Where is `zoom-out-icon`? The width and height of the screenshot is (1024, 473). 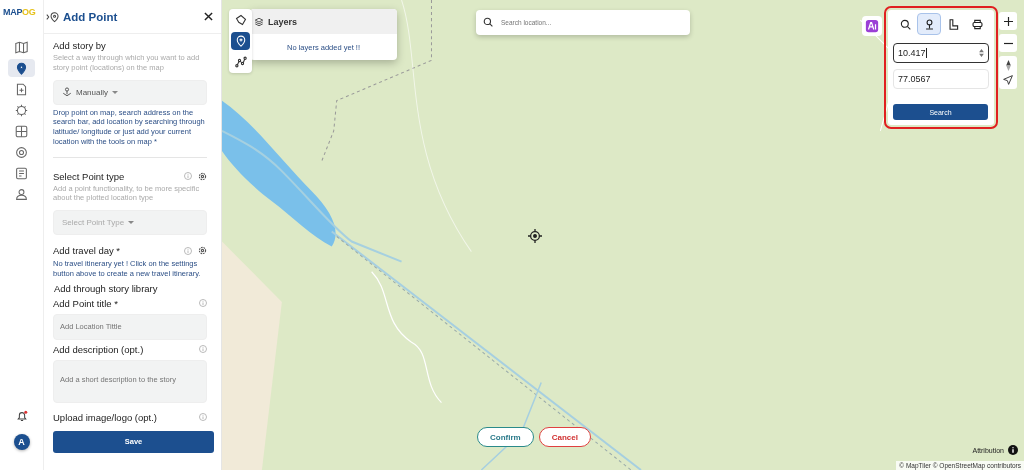
zoom-out-icon is located at coordinates (1008, 43).